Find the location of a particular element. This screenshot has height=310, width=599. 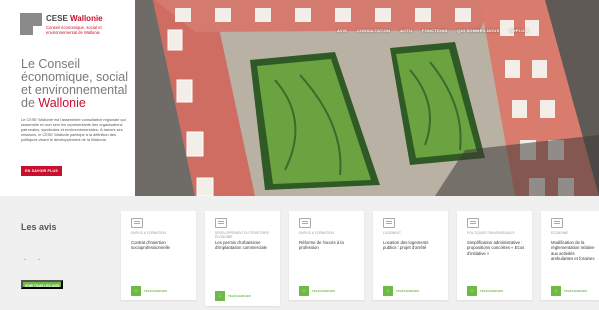

logo-name-prefix: CESE is located at coordinates (57, 18).